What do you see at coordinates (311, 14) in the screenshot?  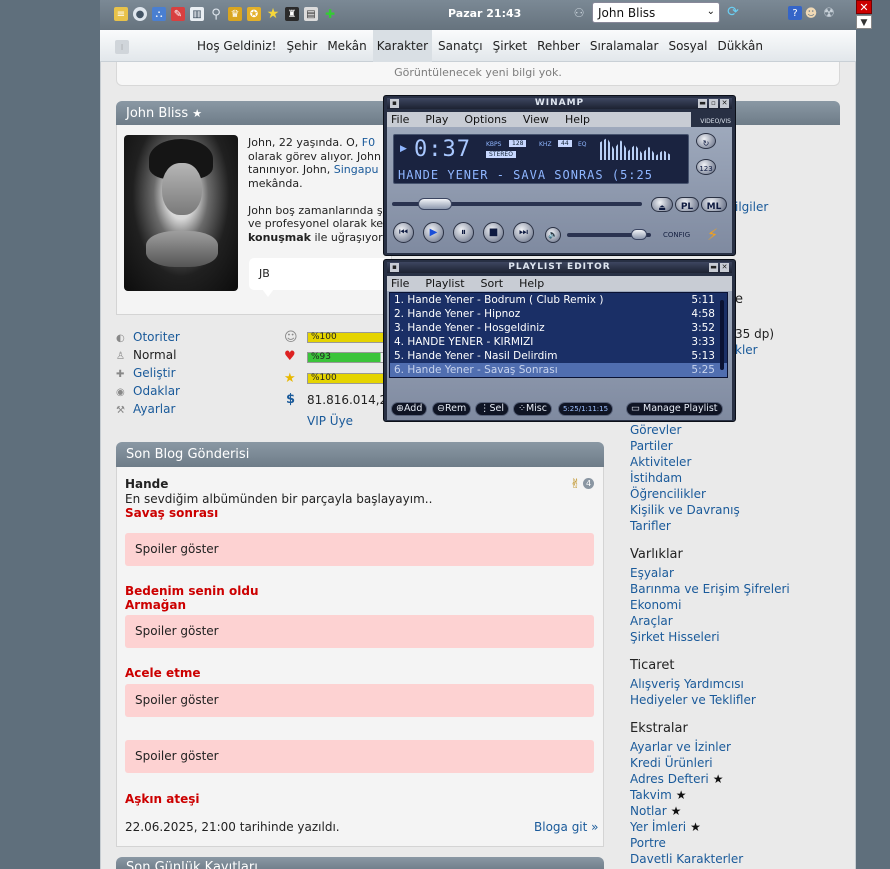 I see `calendar-icon: ▤` at bounding box center [311, 14].